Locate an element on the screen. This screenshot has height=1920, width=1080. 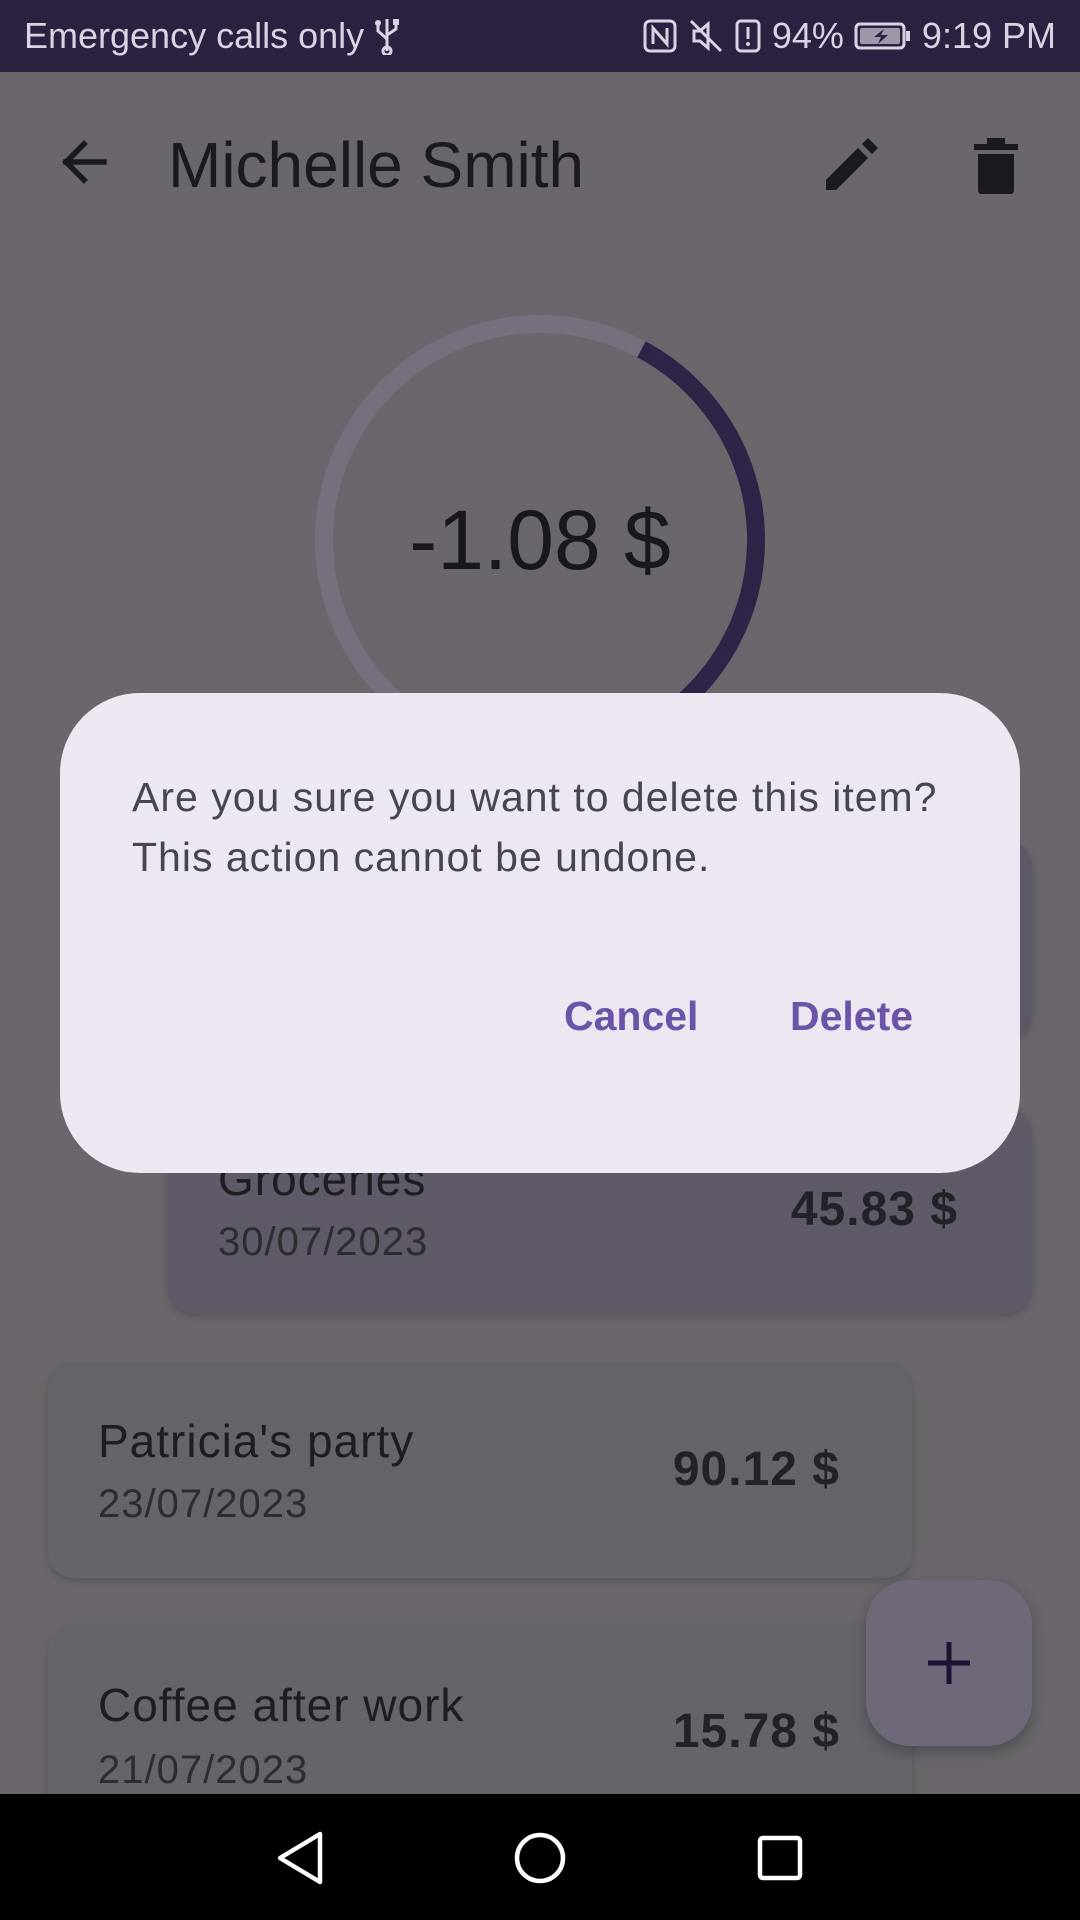
nav-back-icon is located at coordinates (300, 1858).